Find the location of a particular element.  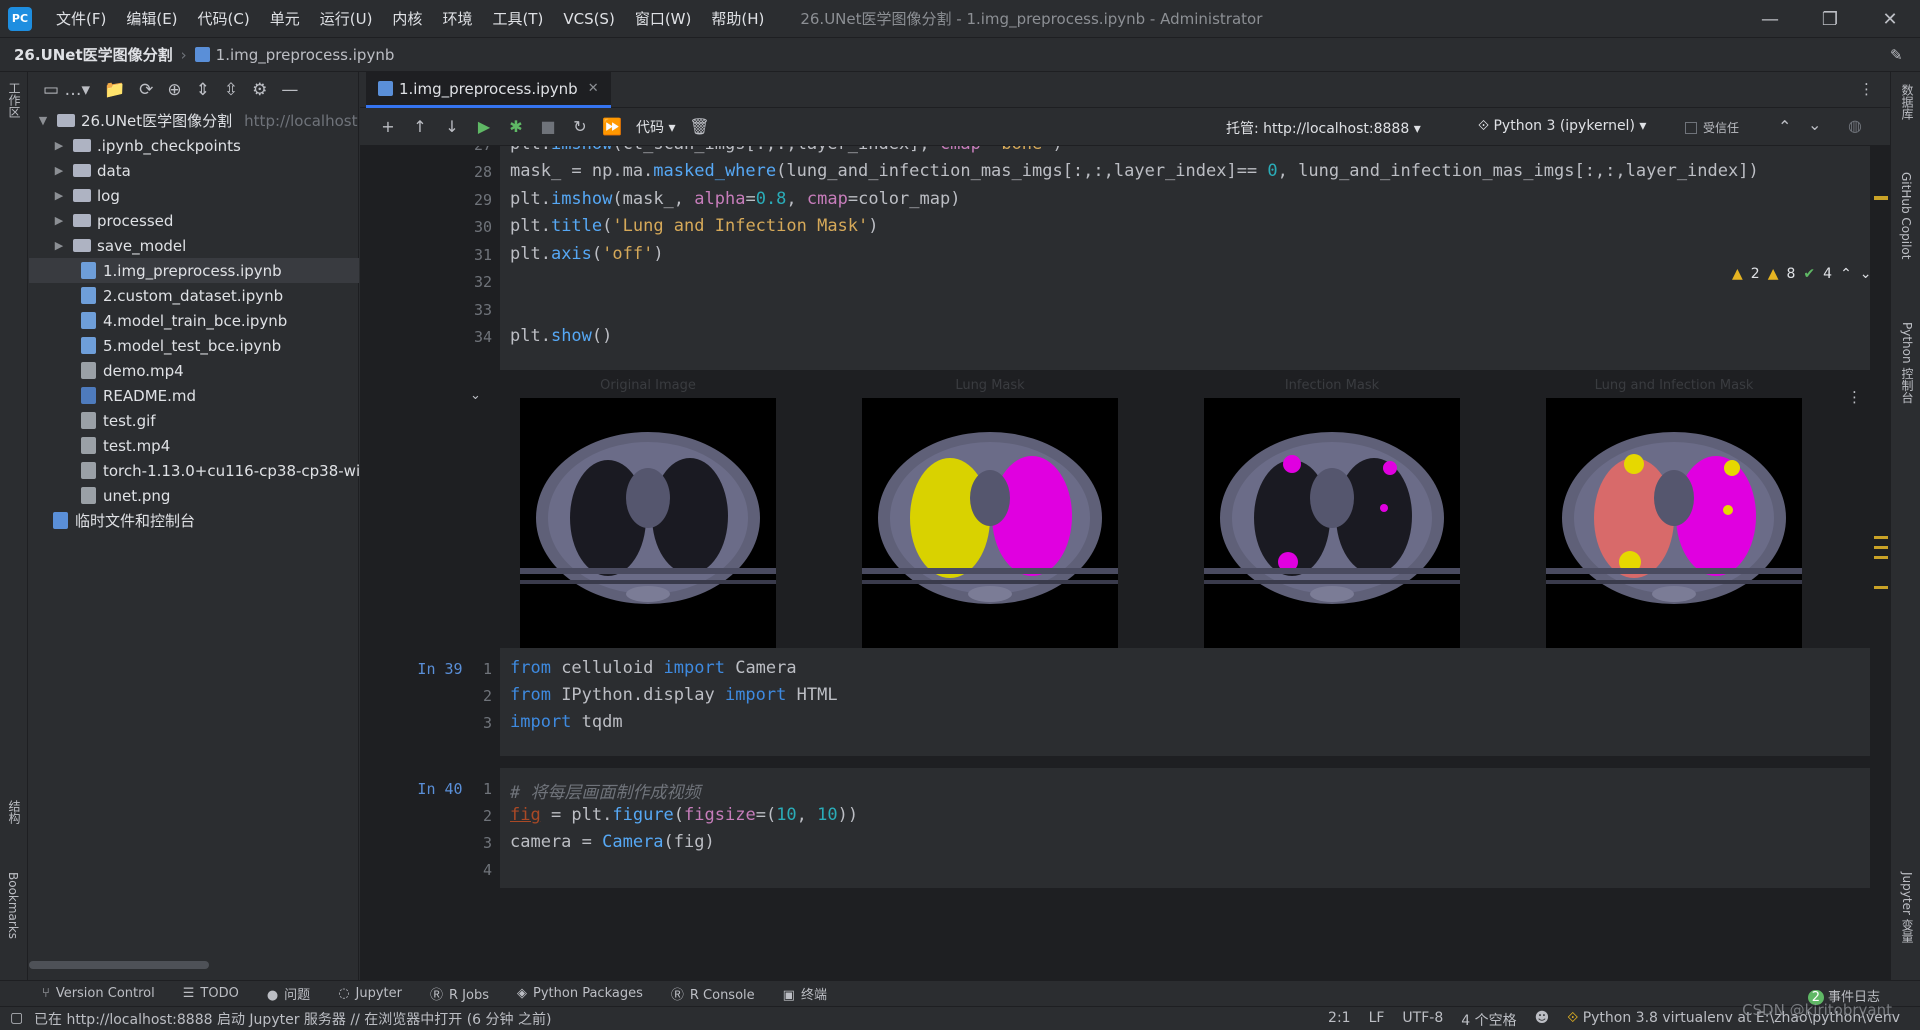

tool-jupyter: ◌ Jupyter is located at coordinates (370, 993).